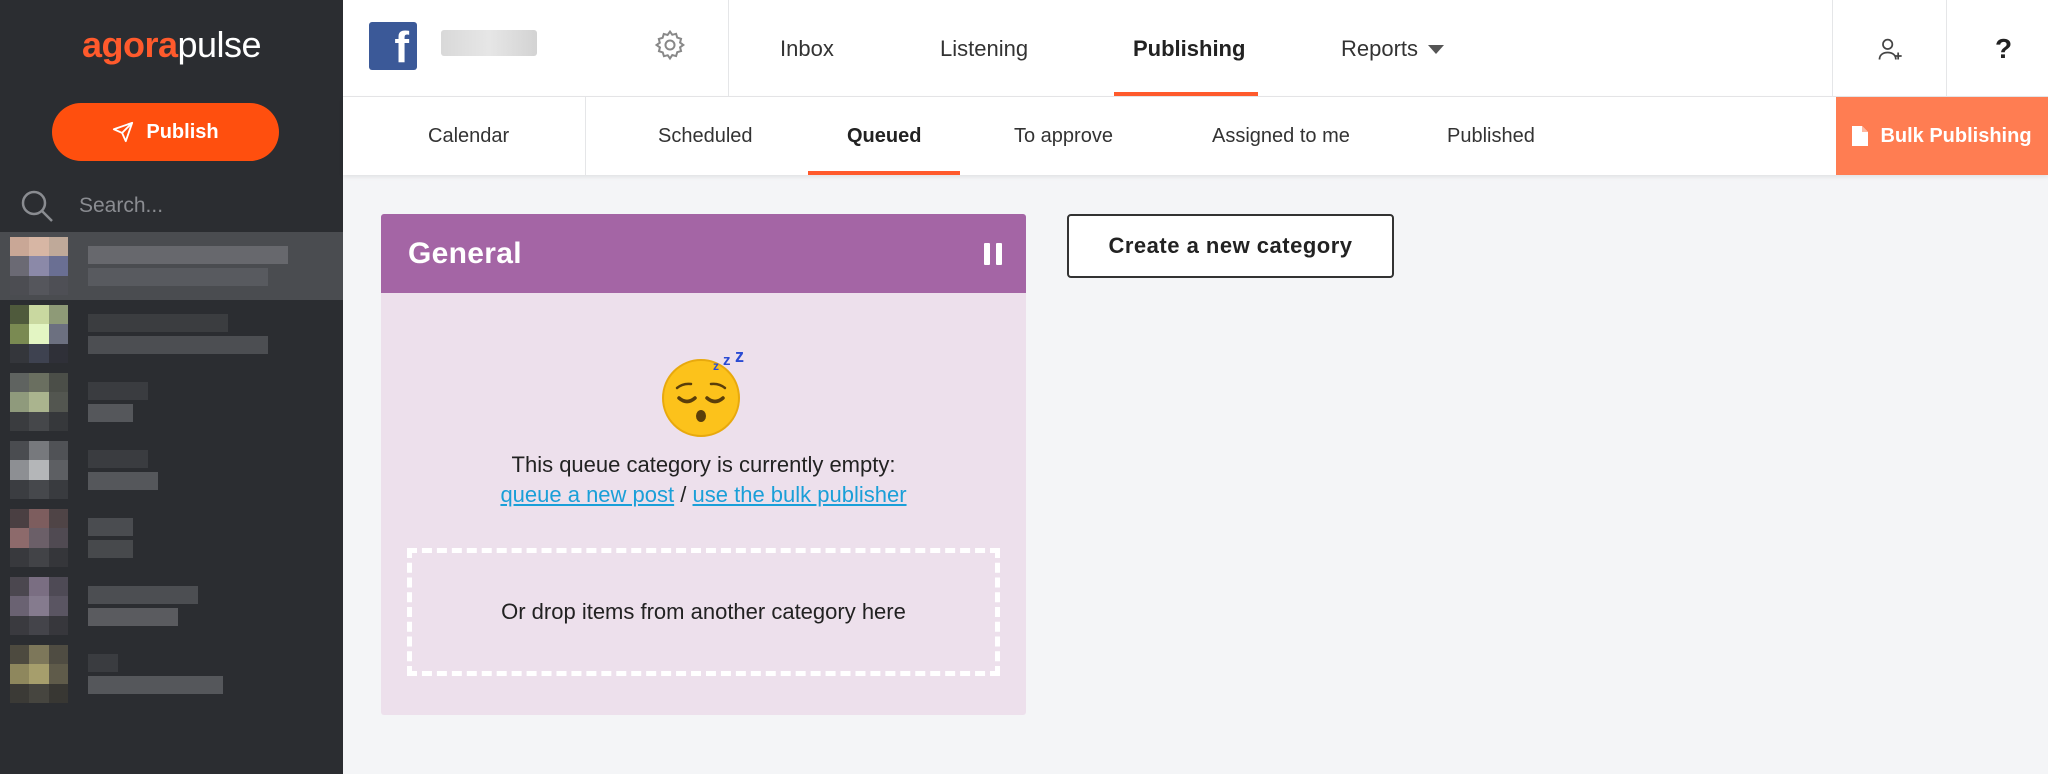 This screenshot has width=2048, height=774. I want to click on account-list, so click(171, 497).